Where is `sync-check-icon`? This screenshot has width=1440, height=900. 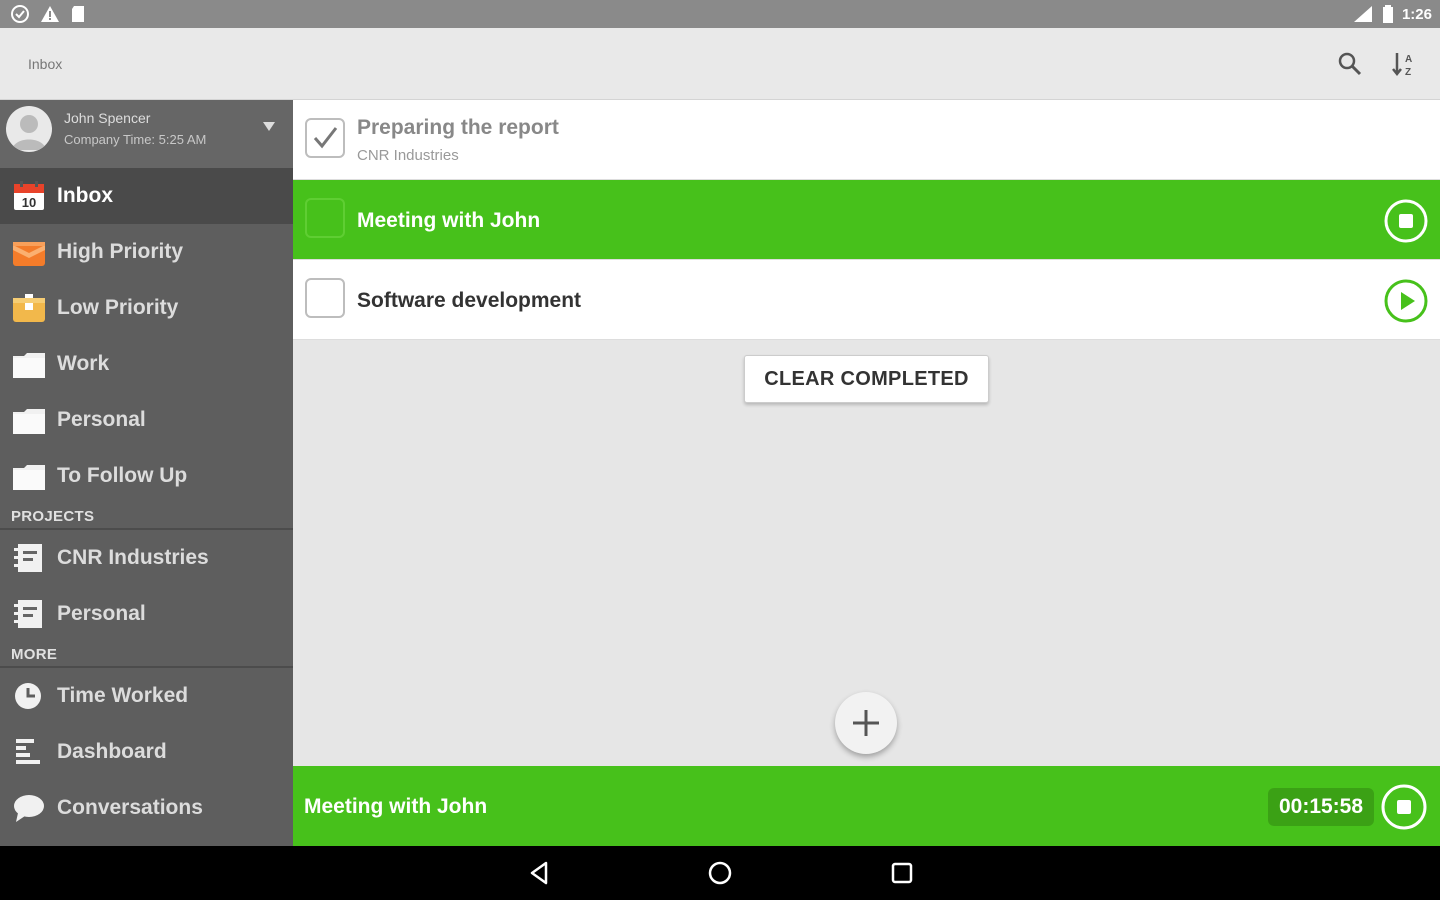
sync-check-icon is located at coordinates (20, 14).